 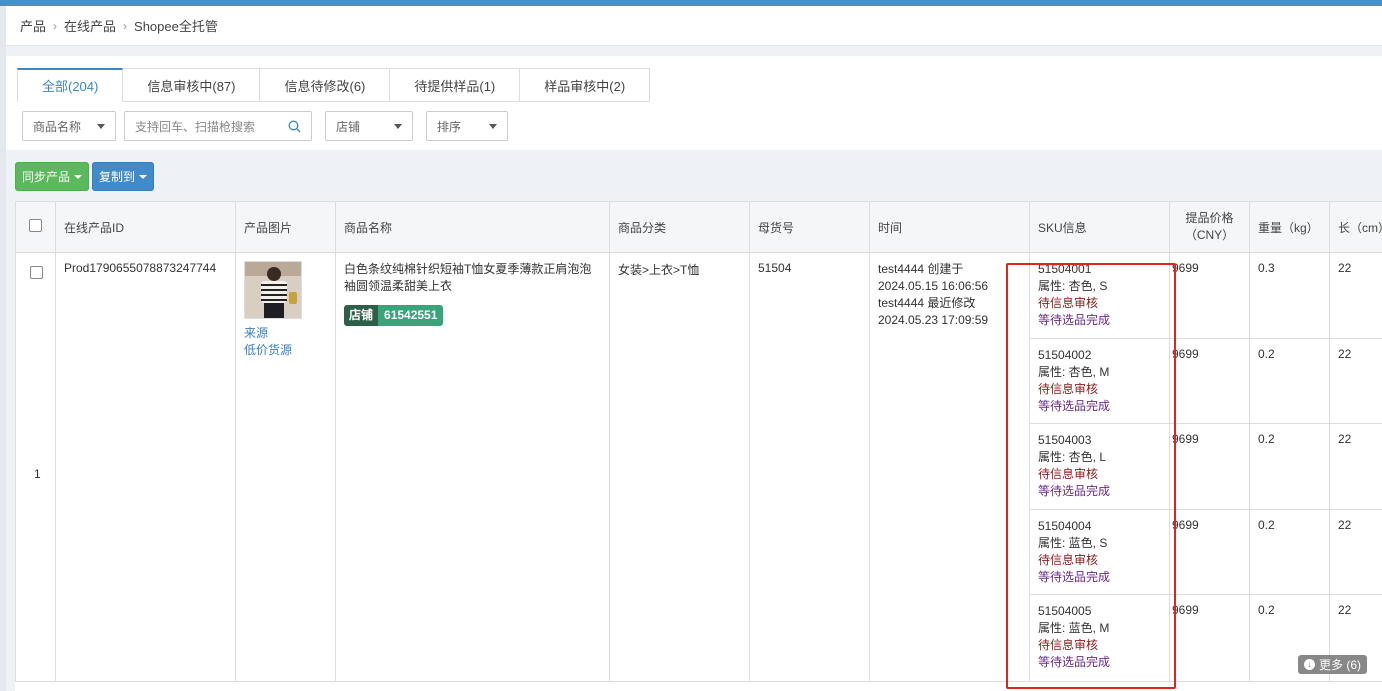 What do you see at coordinates (285, 227) in the screenshot?
I see `header-image: 产品图片` at bounding box center [285, 227].